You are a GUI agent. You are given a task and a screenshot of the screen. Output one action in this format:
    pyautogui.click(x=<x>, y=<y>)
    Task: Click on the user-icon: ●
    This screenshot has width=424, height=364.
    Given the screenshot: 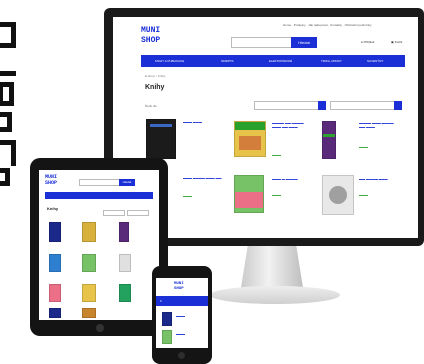 What is the action you would take?
    pyautogui.click(x=362, y=42)
    